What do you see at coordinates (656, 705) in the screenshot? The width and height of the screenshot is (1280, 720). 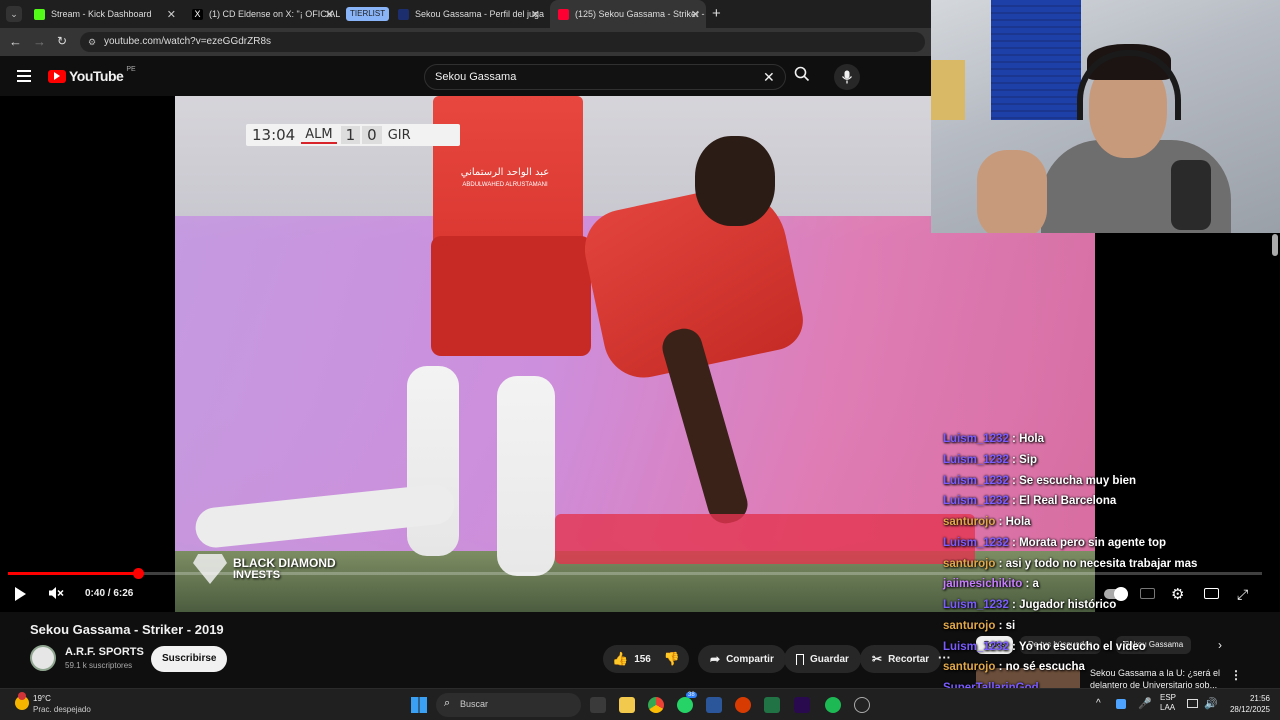 I see `chrome-icon` at bounding box center [656, 705].